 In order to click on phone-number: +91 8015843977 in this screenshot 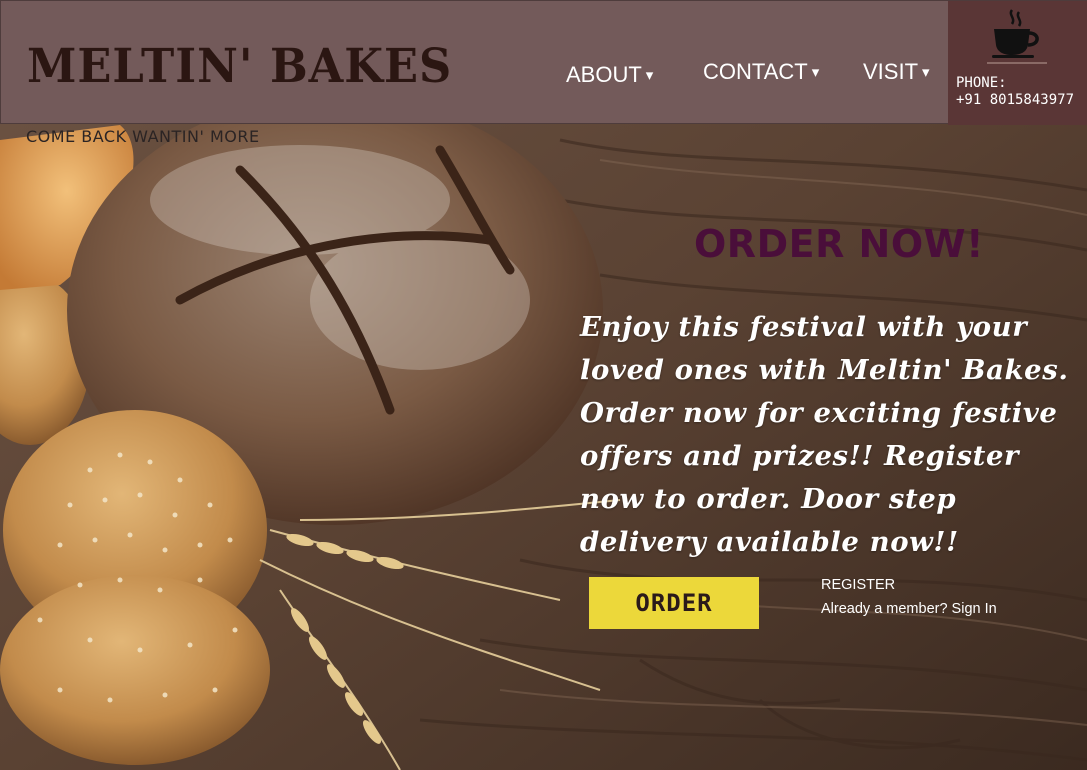, I will do `click(1015, 100)`.